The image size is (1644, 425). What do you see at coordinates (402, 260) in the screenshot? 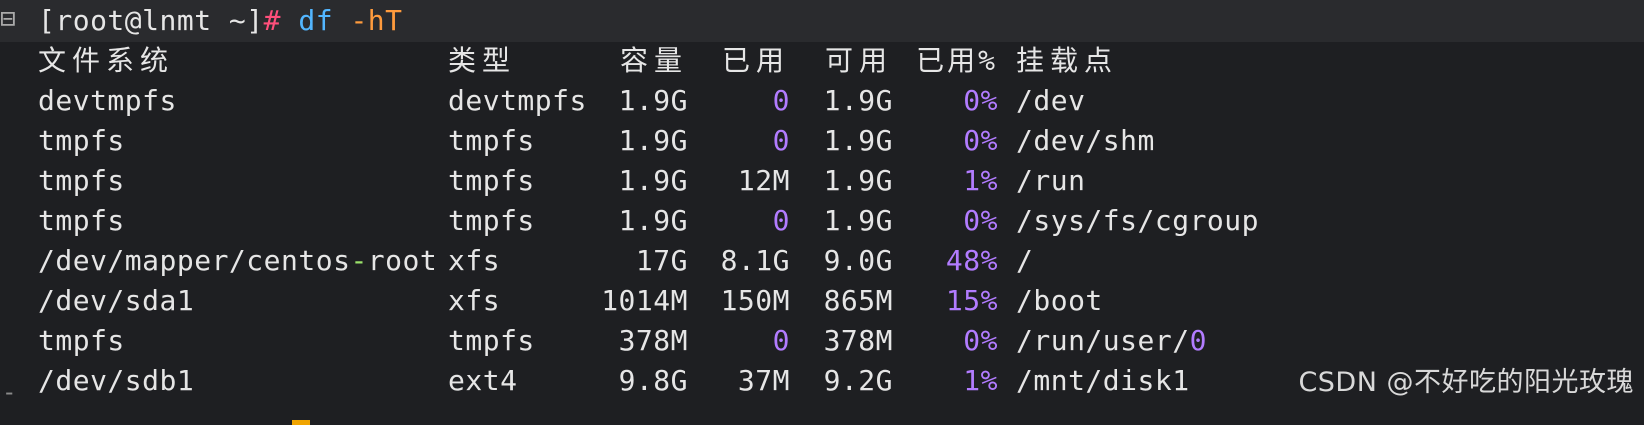
I see `row-filesystem-suffix: root` at bounding box center [402, 260].